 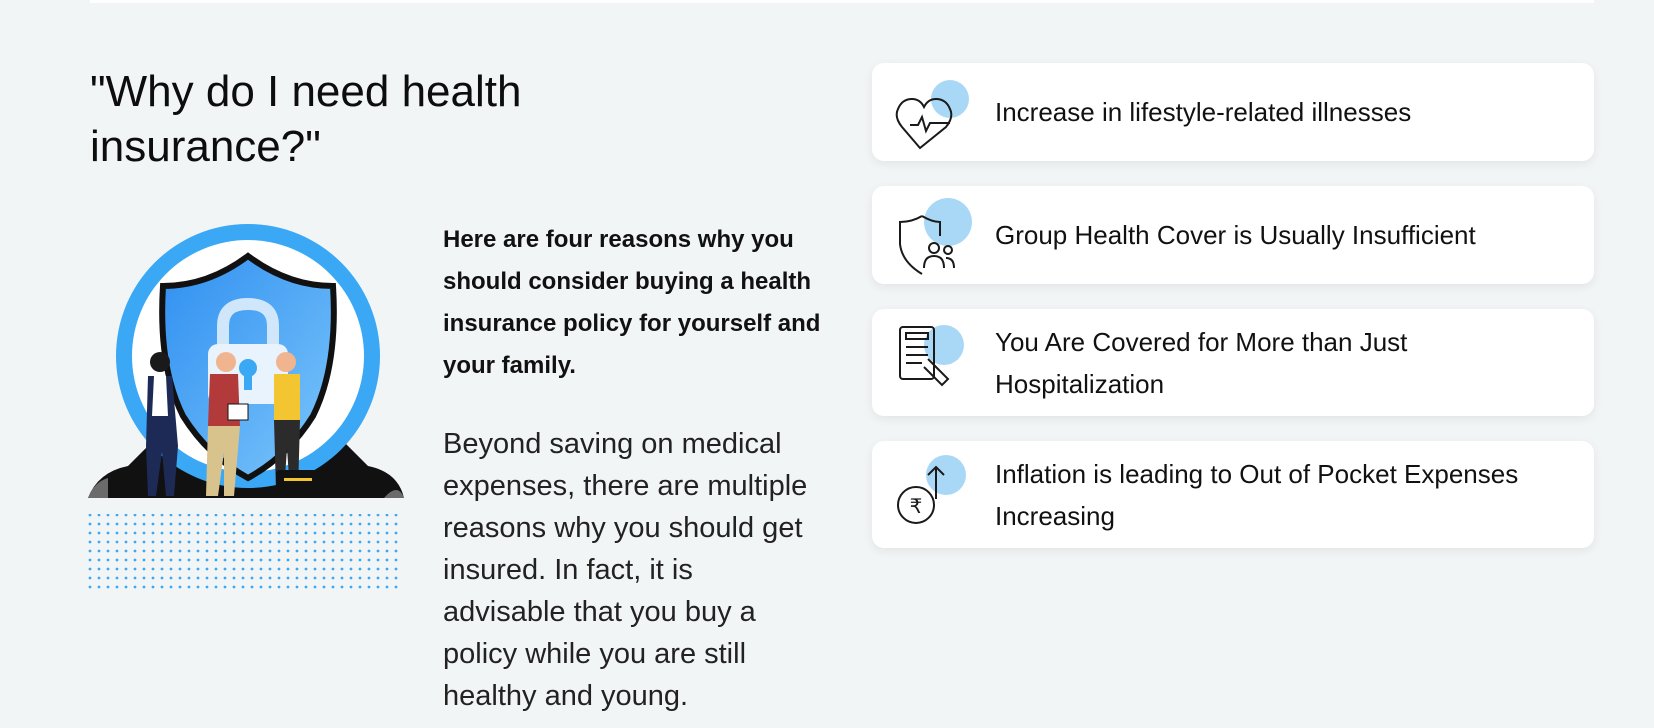 What do you see at coordinates (937, 363) in the screenshot?
I see `medical-report-icon` at bounding box center [937, 363].